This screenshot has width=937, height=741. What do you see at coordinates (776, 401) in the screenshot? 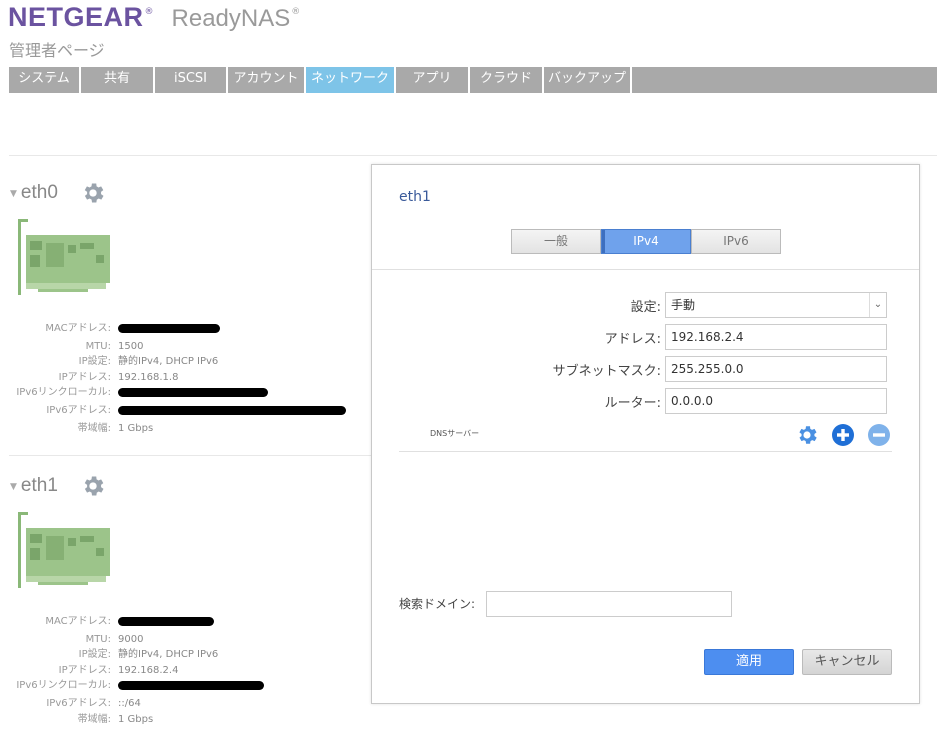
I see `router-input: 0.0.0.0` at bounding box center [776, 401].